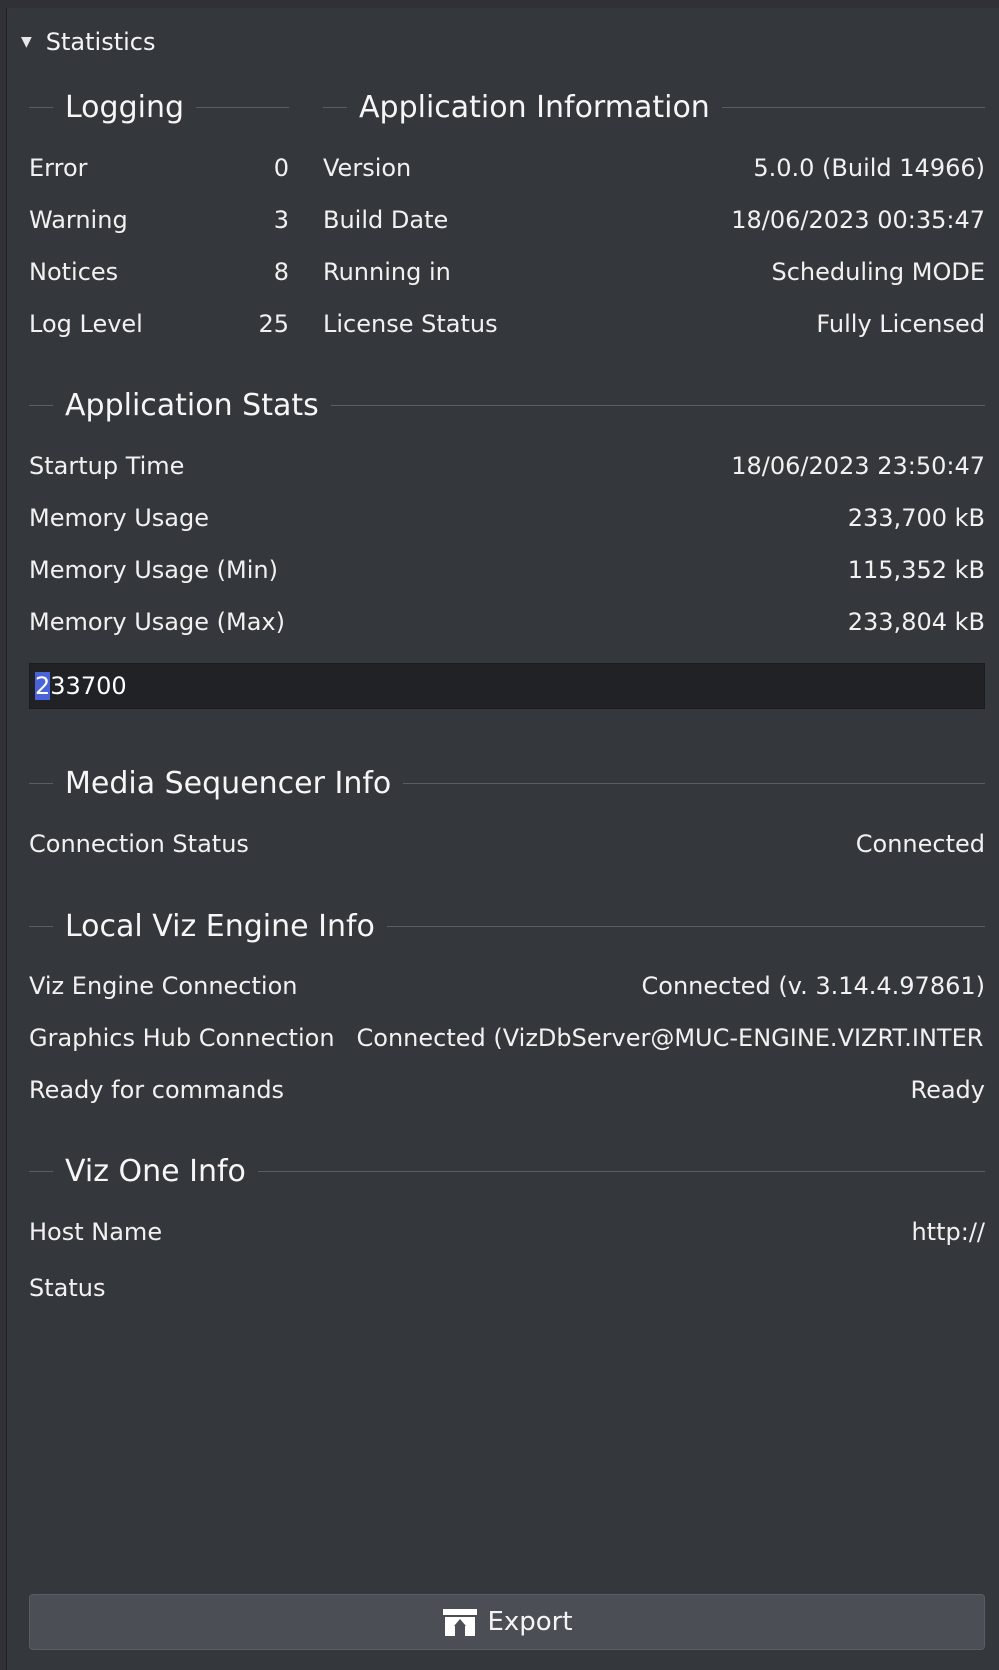  Describe the element at coordinates (74, 272) in the screenshot. I see `row-label: Notices` at that location.